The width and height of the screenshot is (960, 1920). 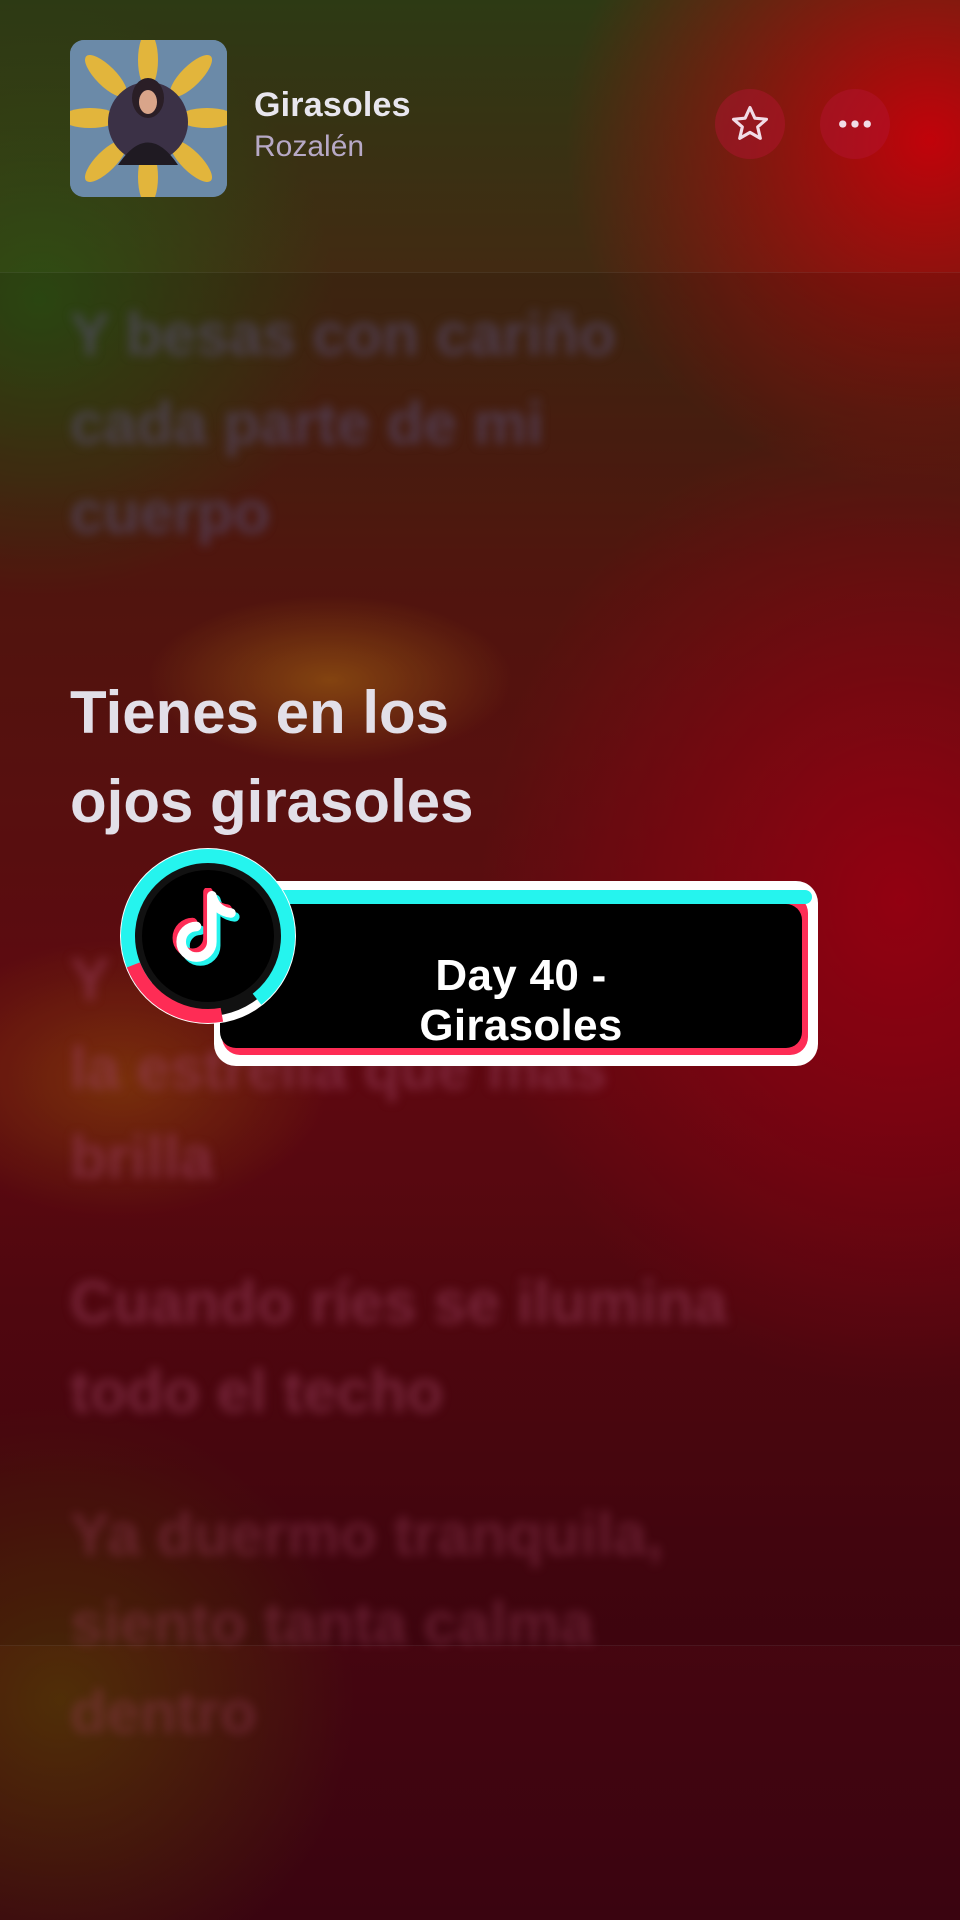 I want to click on lyric-text: brilla, so click(x=142, y=1157).